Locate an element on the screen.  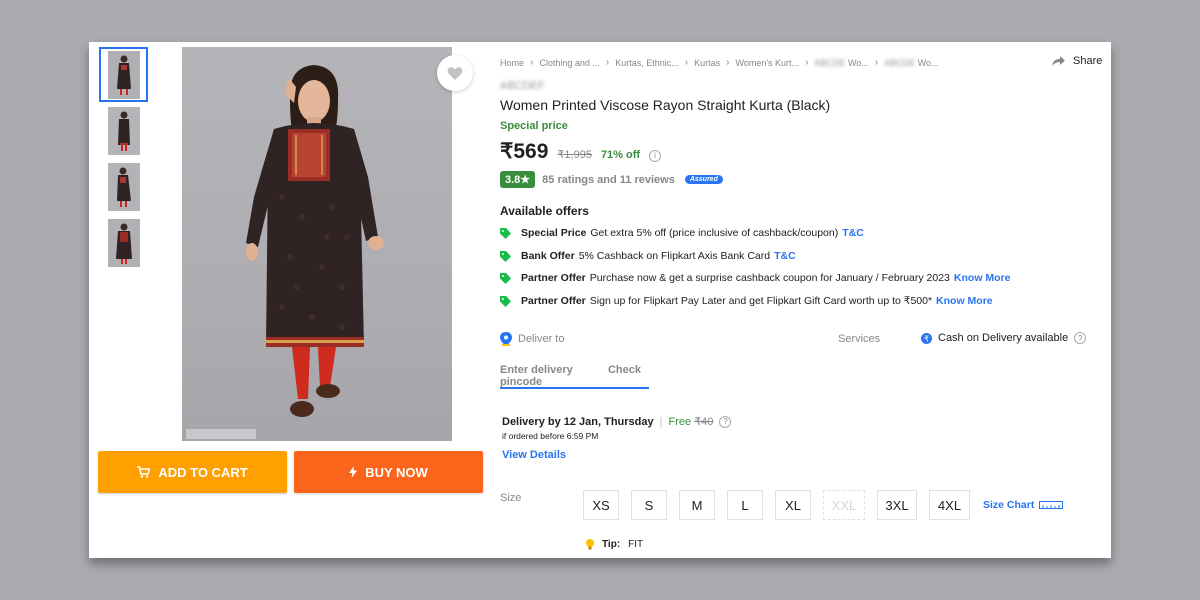
cart-icon is located at coordinates (144, 472).